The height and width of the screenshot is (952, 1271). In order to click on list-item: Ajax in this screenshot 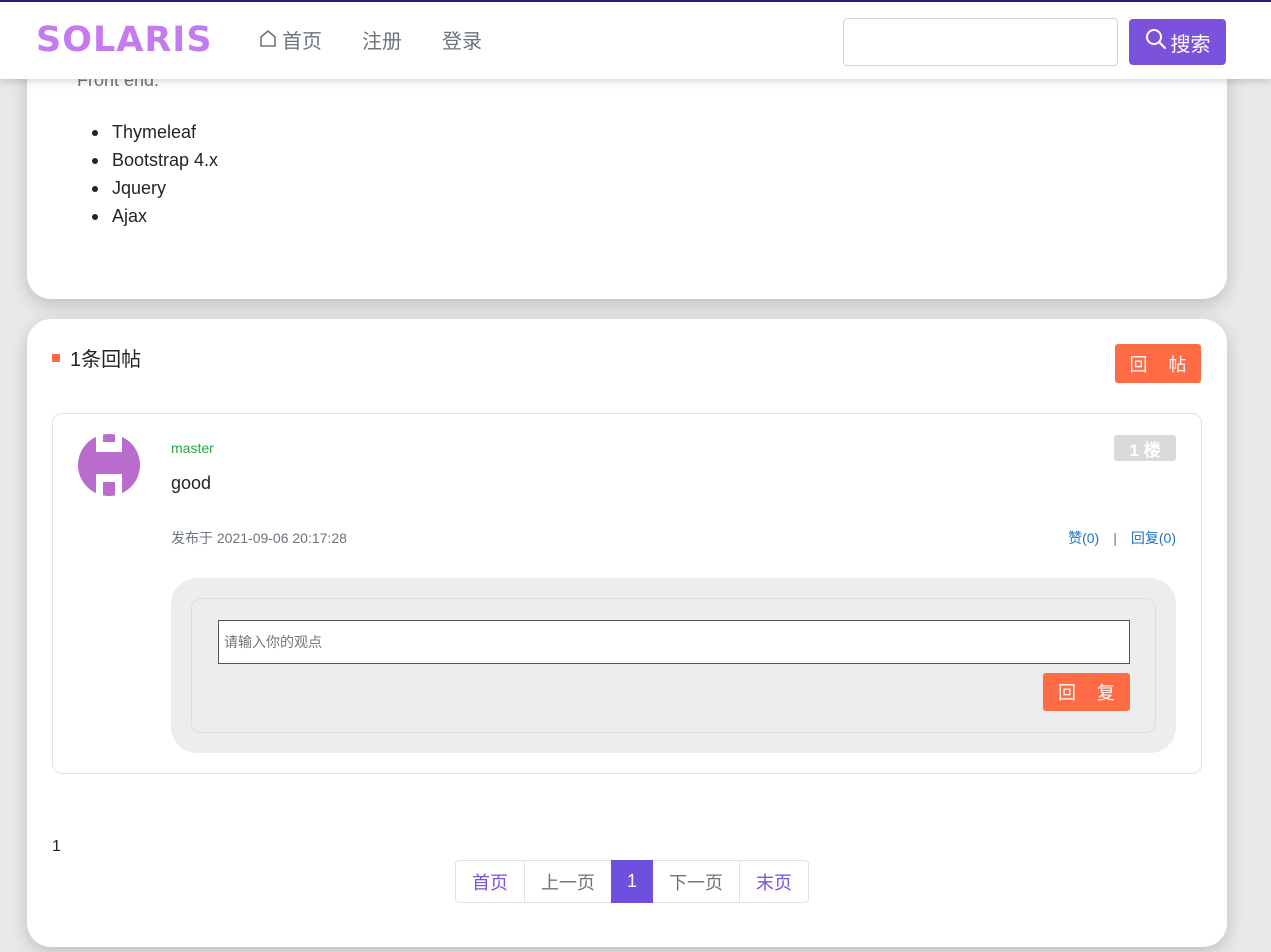, I will do `click(154, 216)`.